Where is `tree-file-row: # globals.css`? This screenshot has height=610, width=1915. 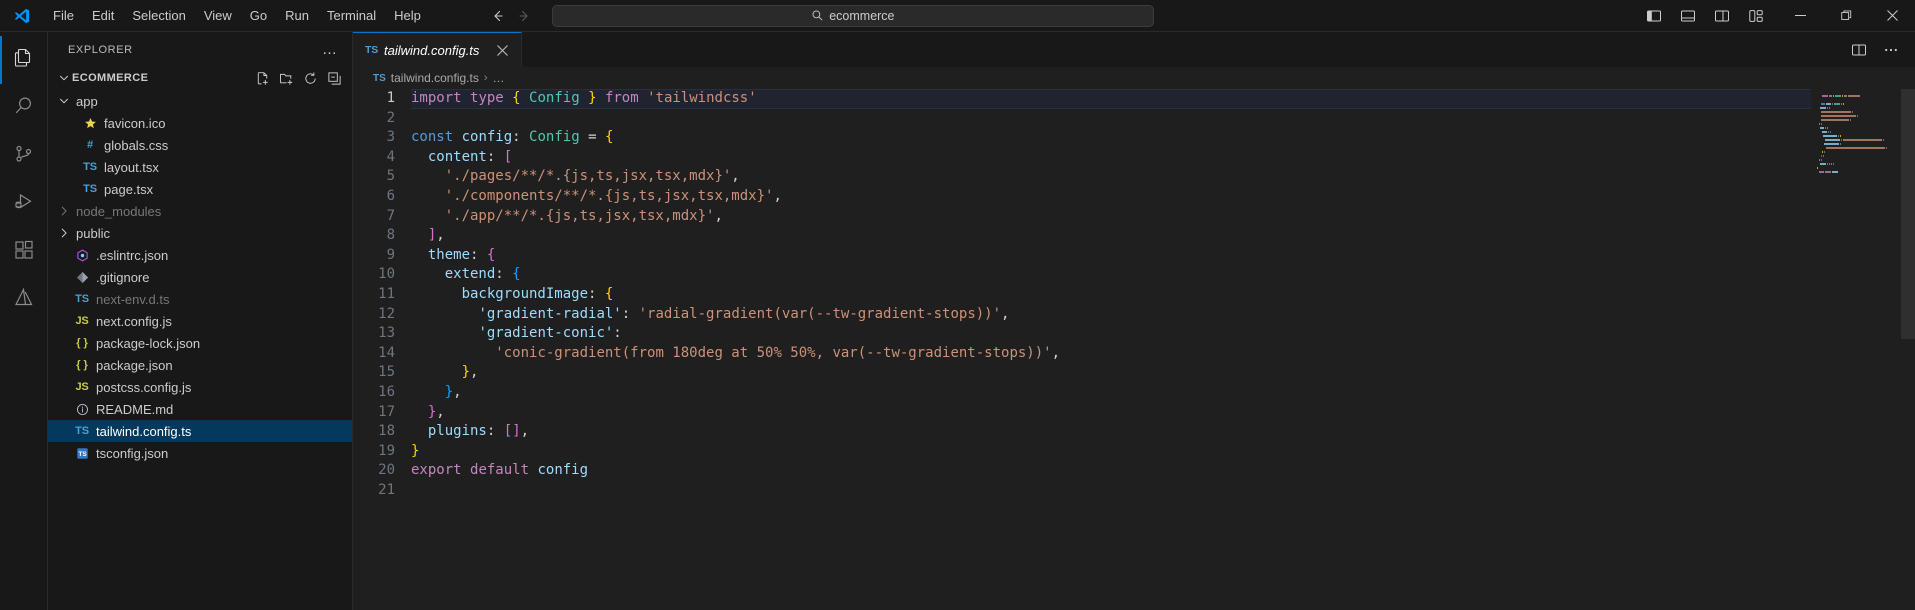 tree-file-row: # globals.css is located at coordinates (200, 145).